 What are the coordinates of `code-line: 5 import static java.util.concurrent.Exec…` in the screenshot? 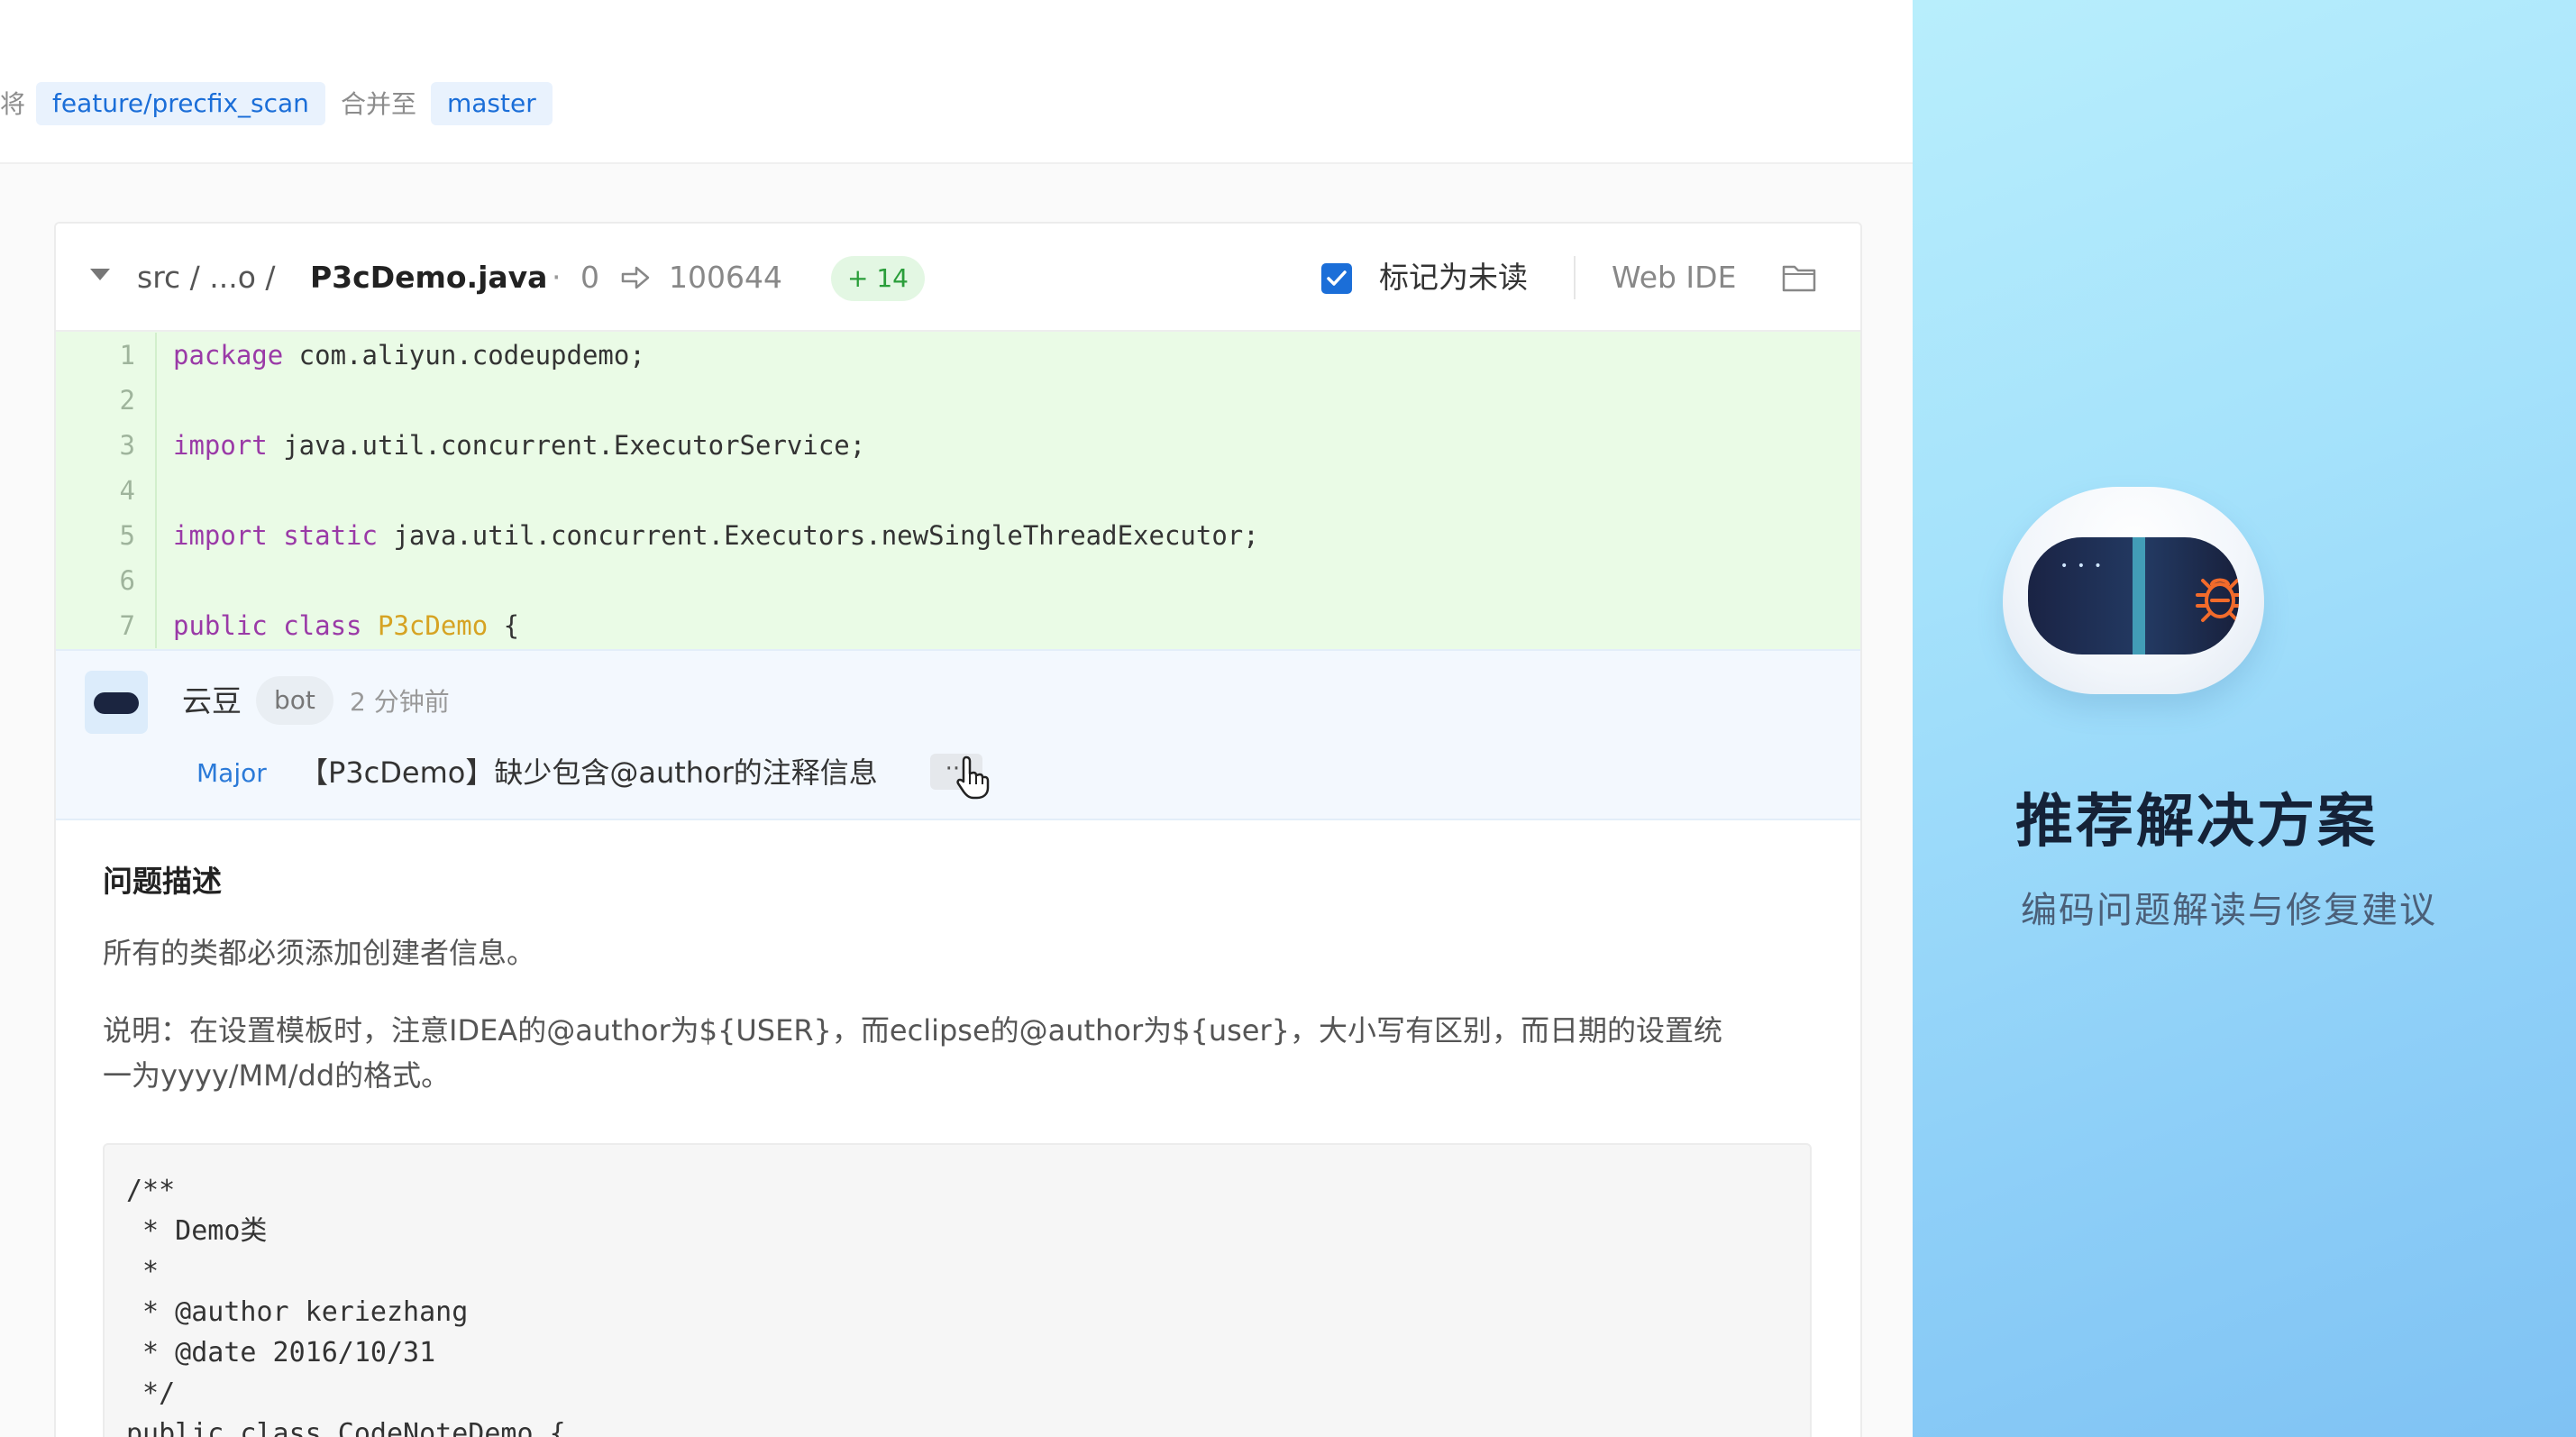 It's located at (958, 536).